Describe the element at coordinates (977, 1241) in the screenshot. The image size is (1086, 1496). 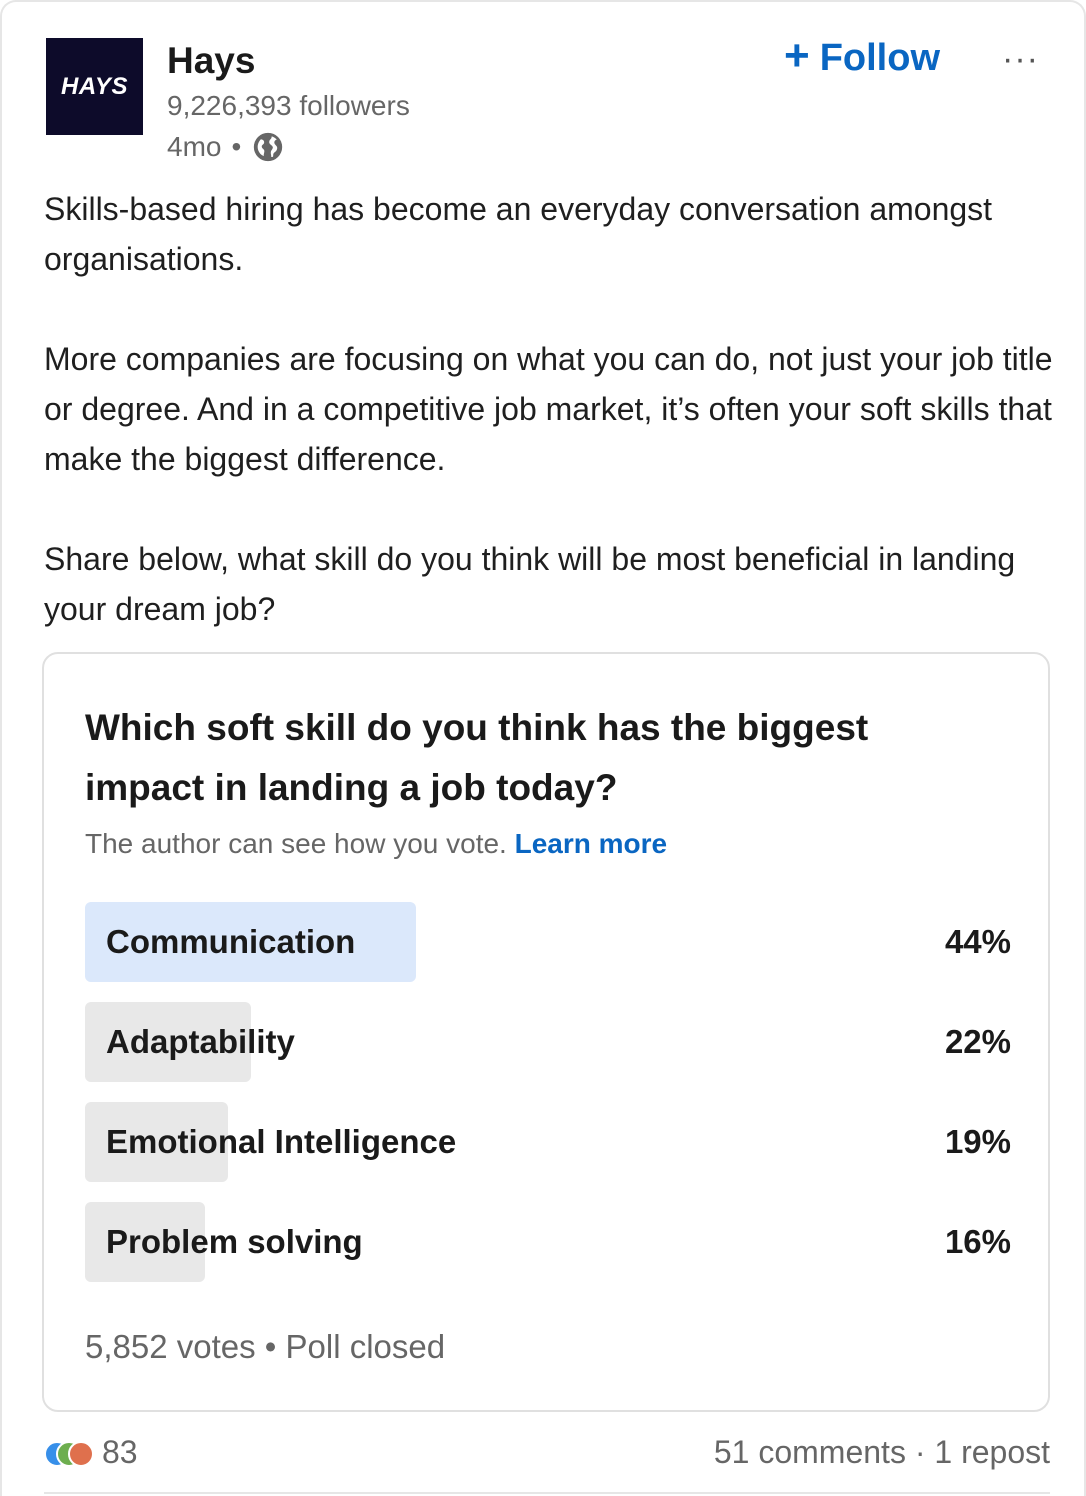
I see `poll-option-percent: 16%` at that location.